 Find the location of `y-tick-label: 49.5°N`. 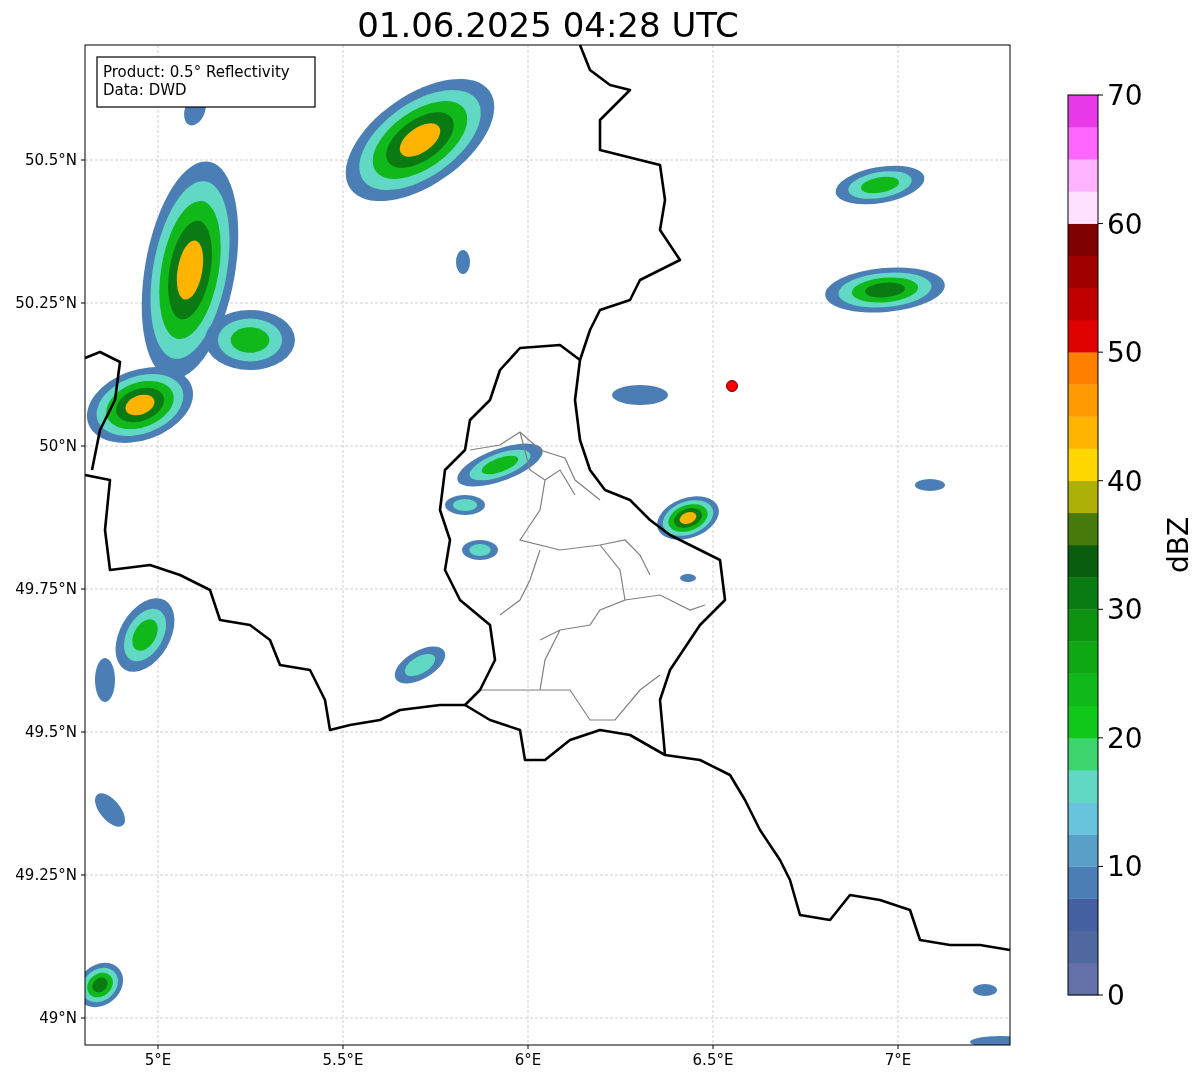

y-tick-label: 49.5°N is located at coordinates (50, 732).